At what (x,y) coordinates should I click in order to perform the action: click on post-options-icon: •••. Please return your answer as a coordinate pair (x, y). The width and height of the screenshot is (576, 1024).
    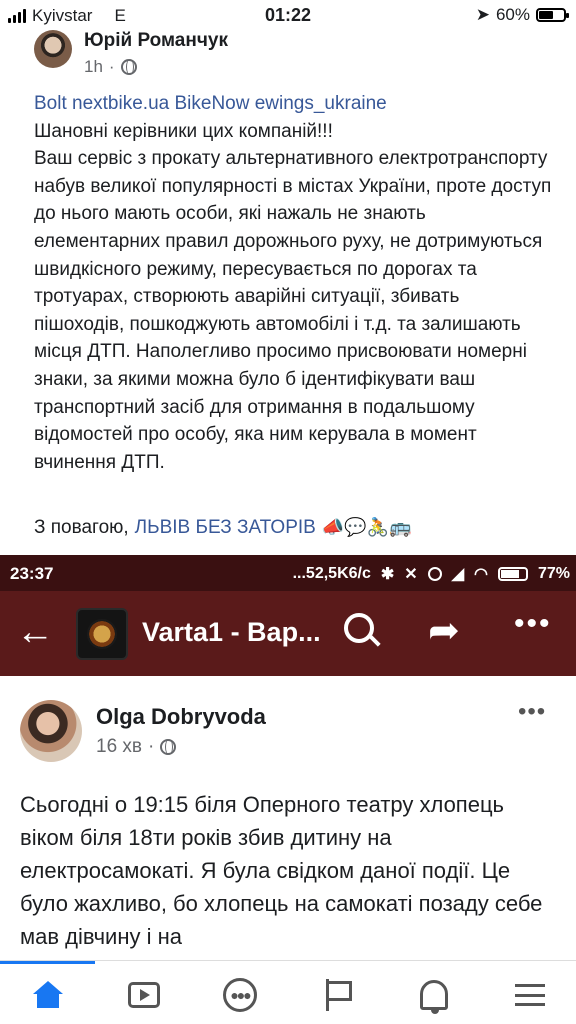
    Looking at the image, I should click on (532, 712).